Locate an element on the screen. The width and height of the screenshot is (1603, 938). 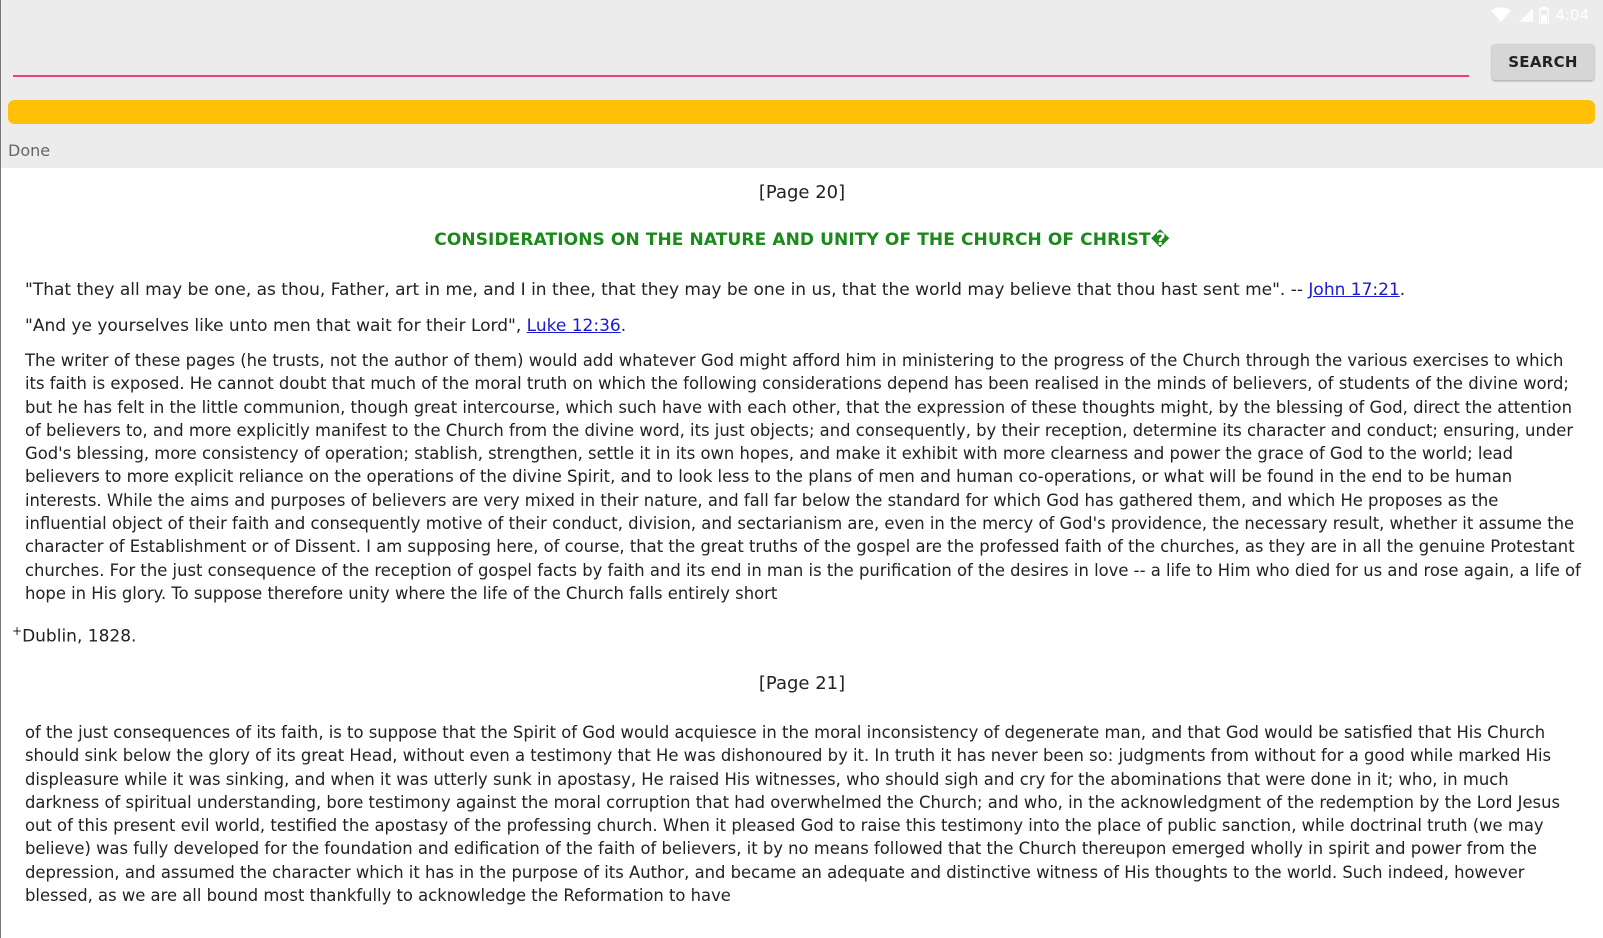
wifi-icon is located at coordinates (1501, 15).